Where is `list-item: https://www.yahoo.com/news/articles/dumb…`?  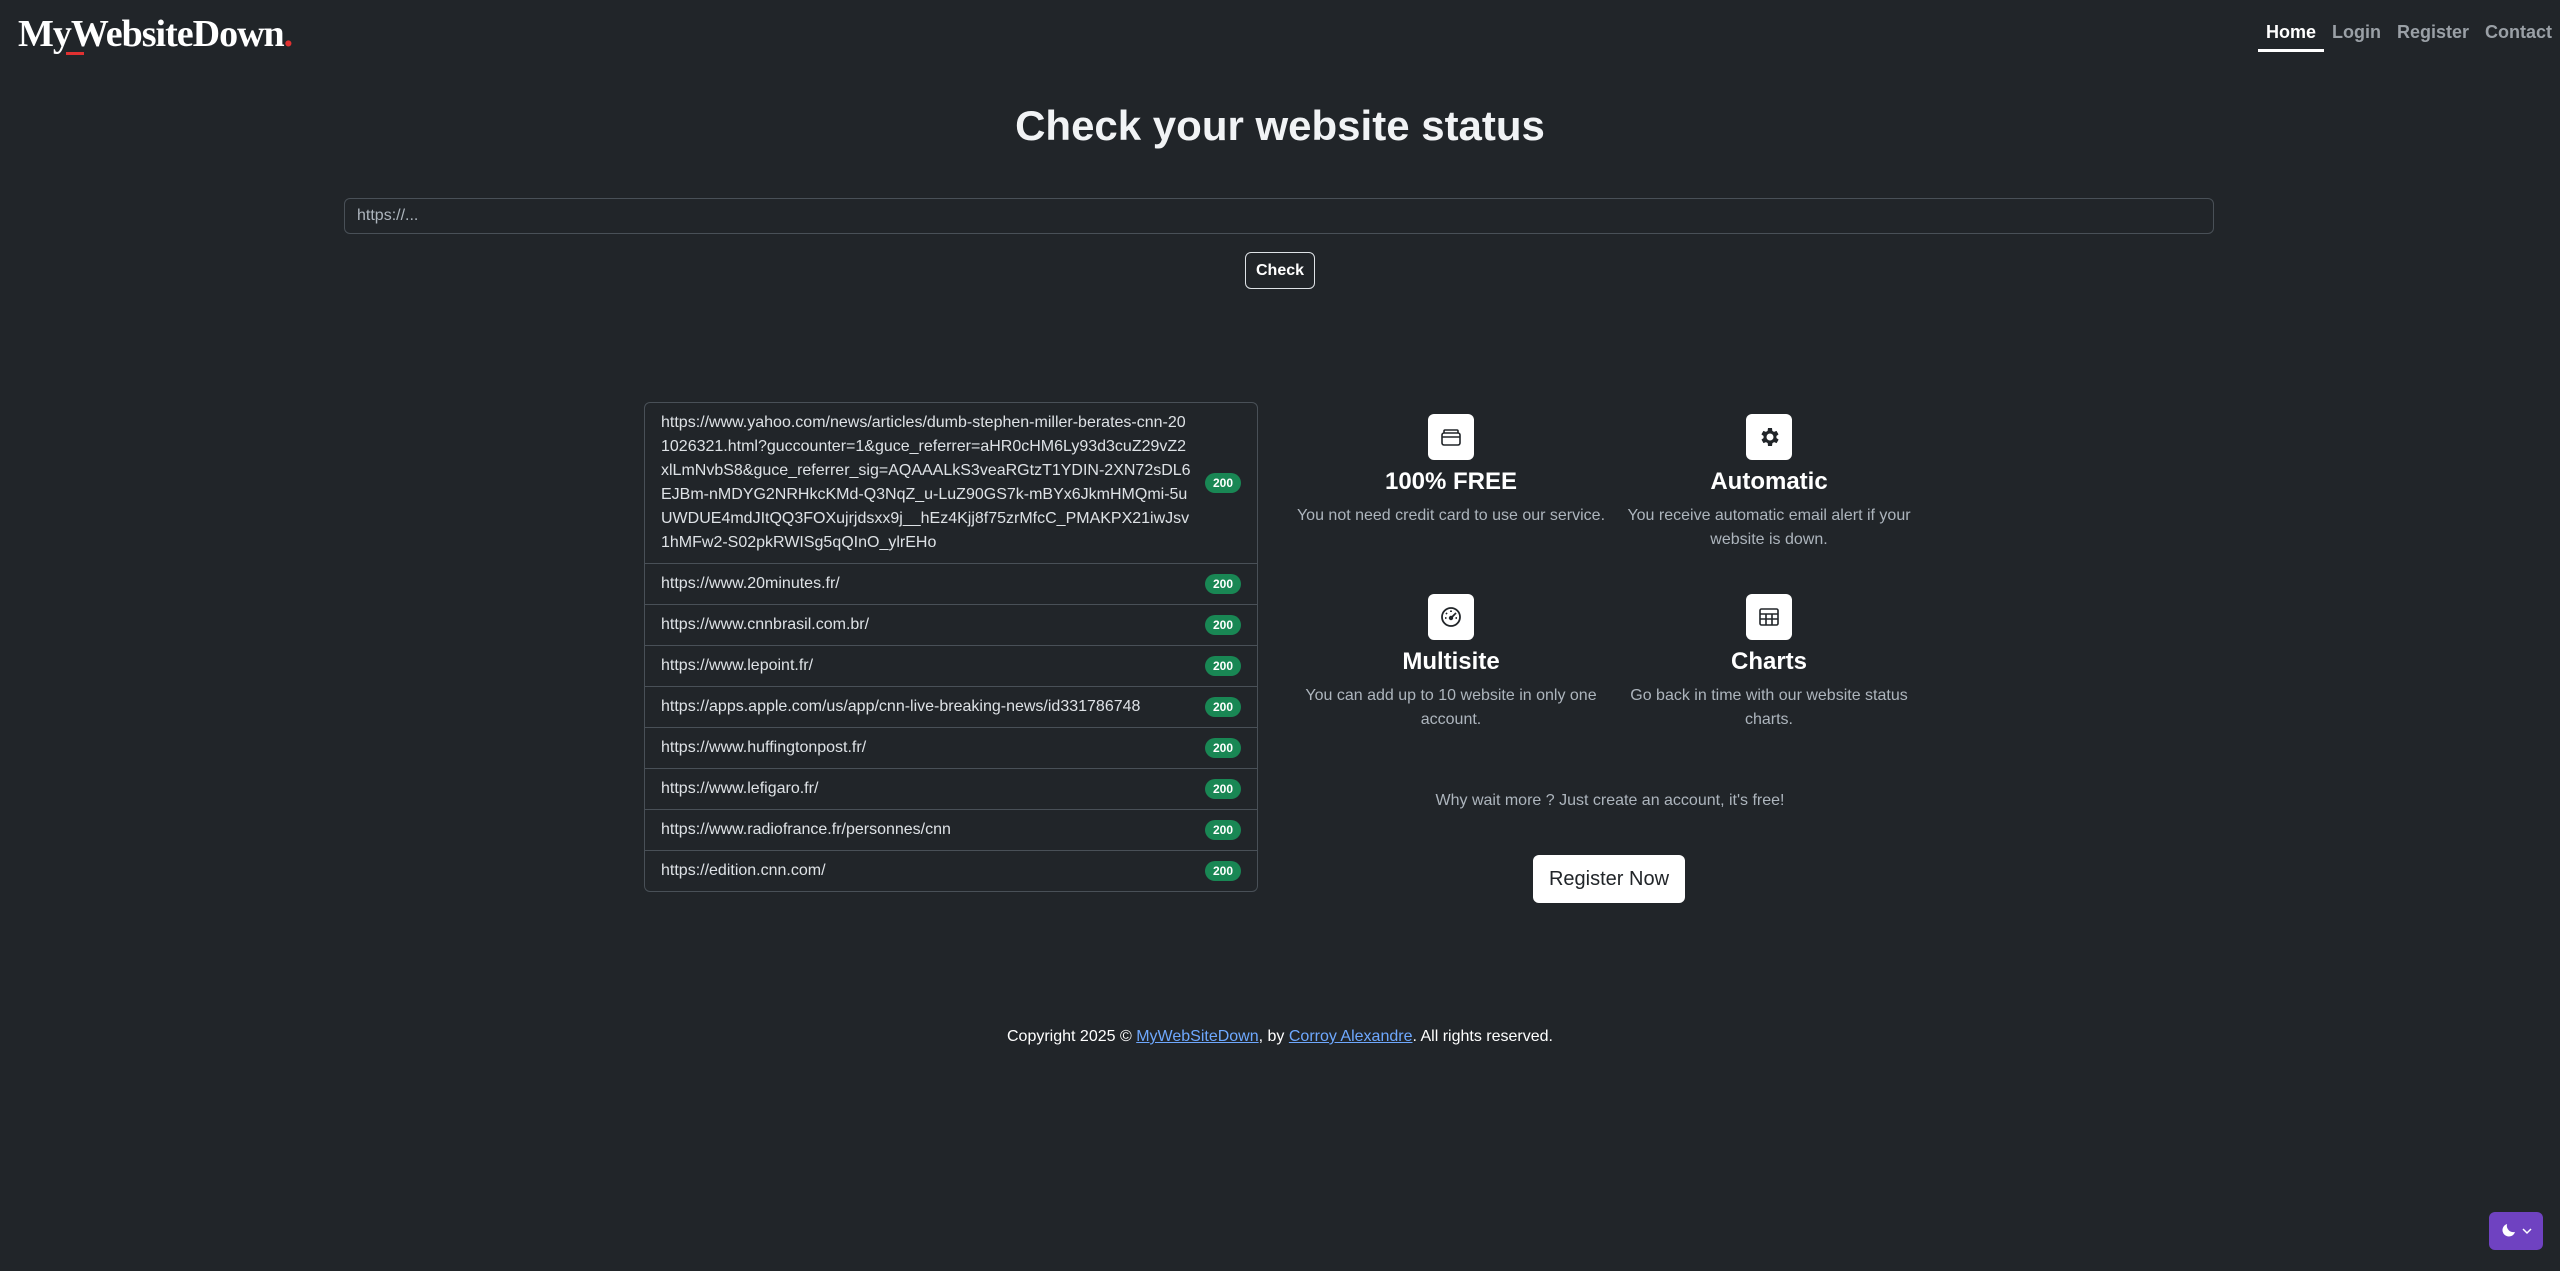 list-item: https://www.yahoo.com/news/articles/dumb… is located at coordinates (951, 483).